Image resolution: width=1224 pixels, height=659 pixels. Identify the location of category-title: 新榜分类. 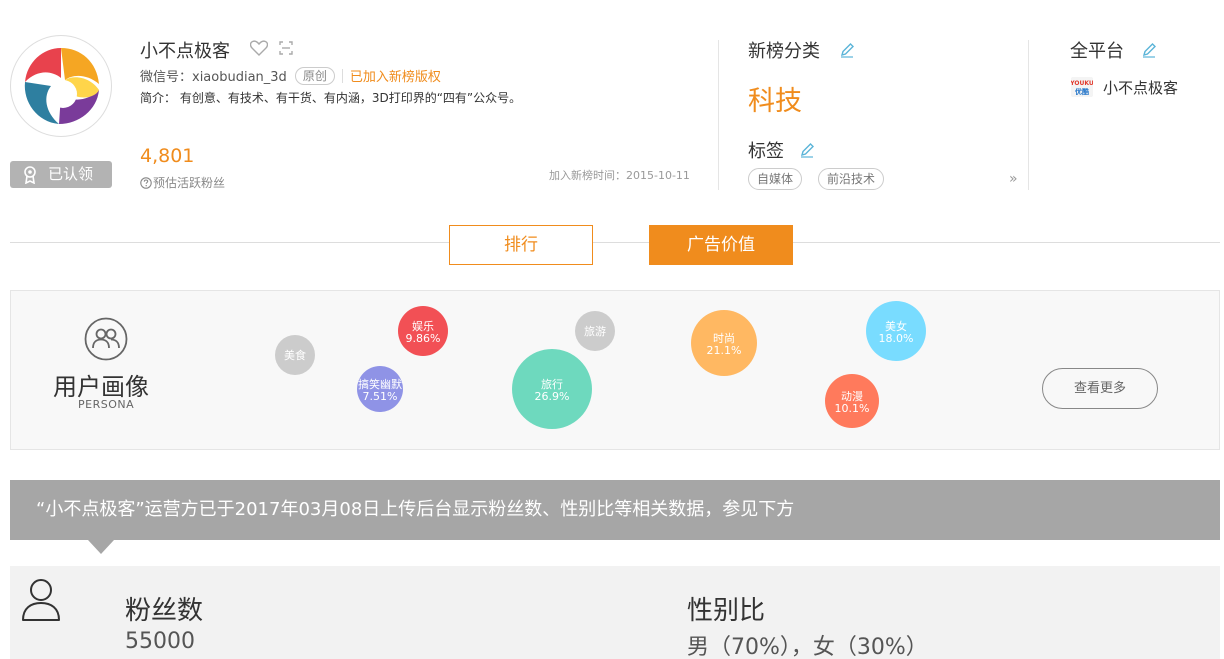
(784, 51).